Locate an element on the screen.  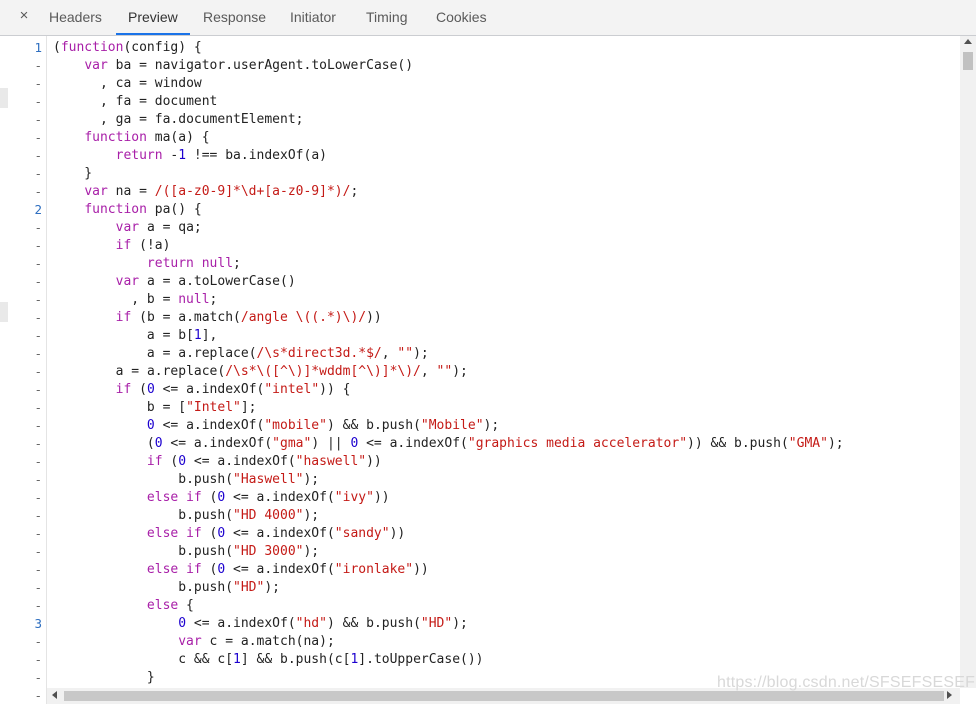
line-number: 3 is located at coordinates (38, 623).